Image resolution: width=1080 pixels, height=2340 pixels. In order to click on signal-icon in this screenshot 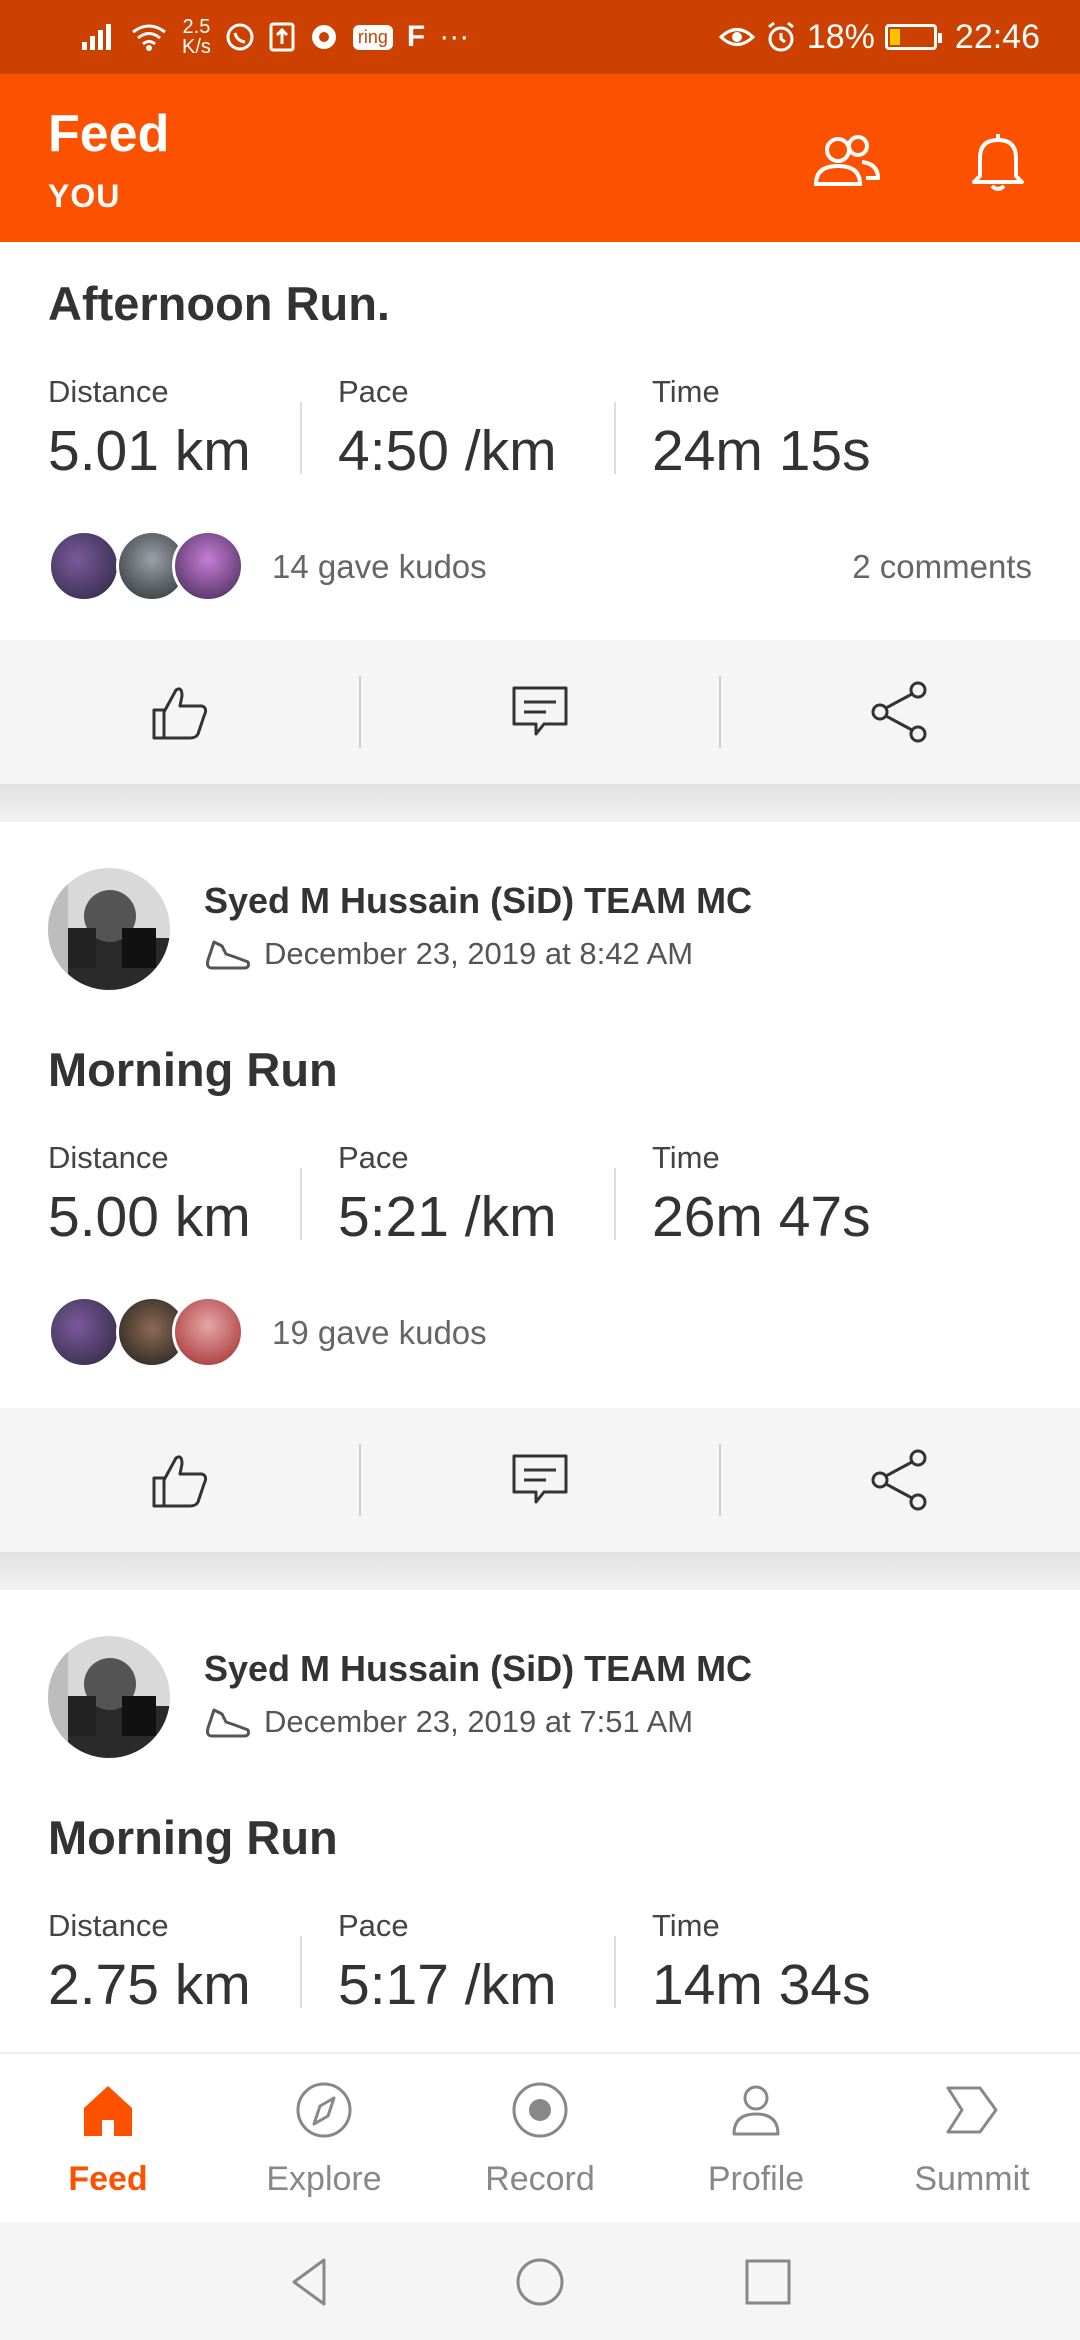, I will do `click(96, 37)`.